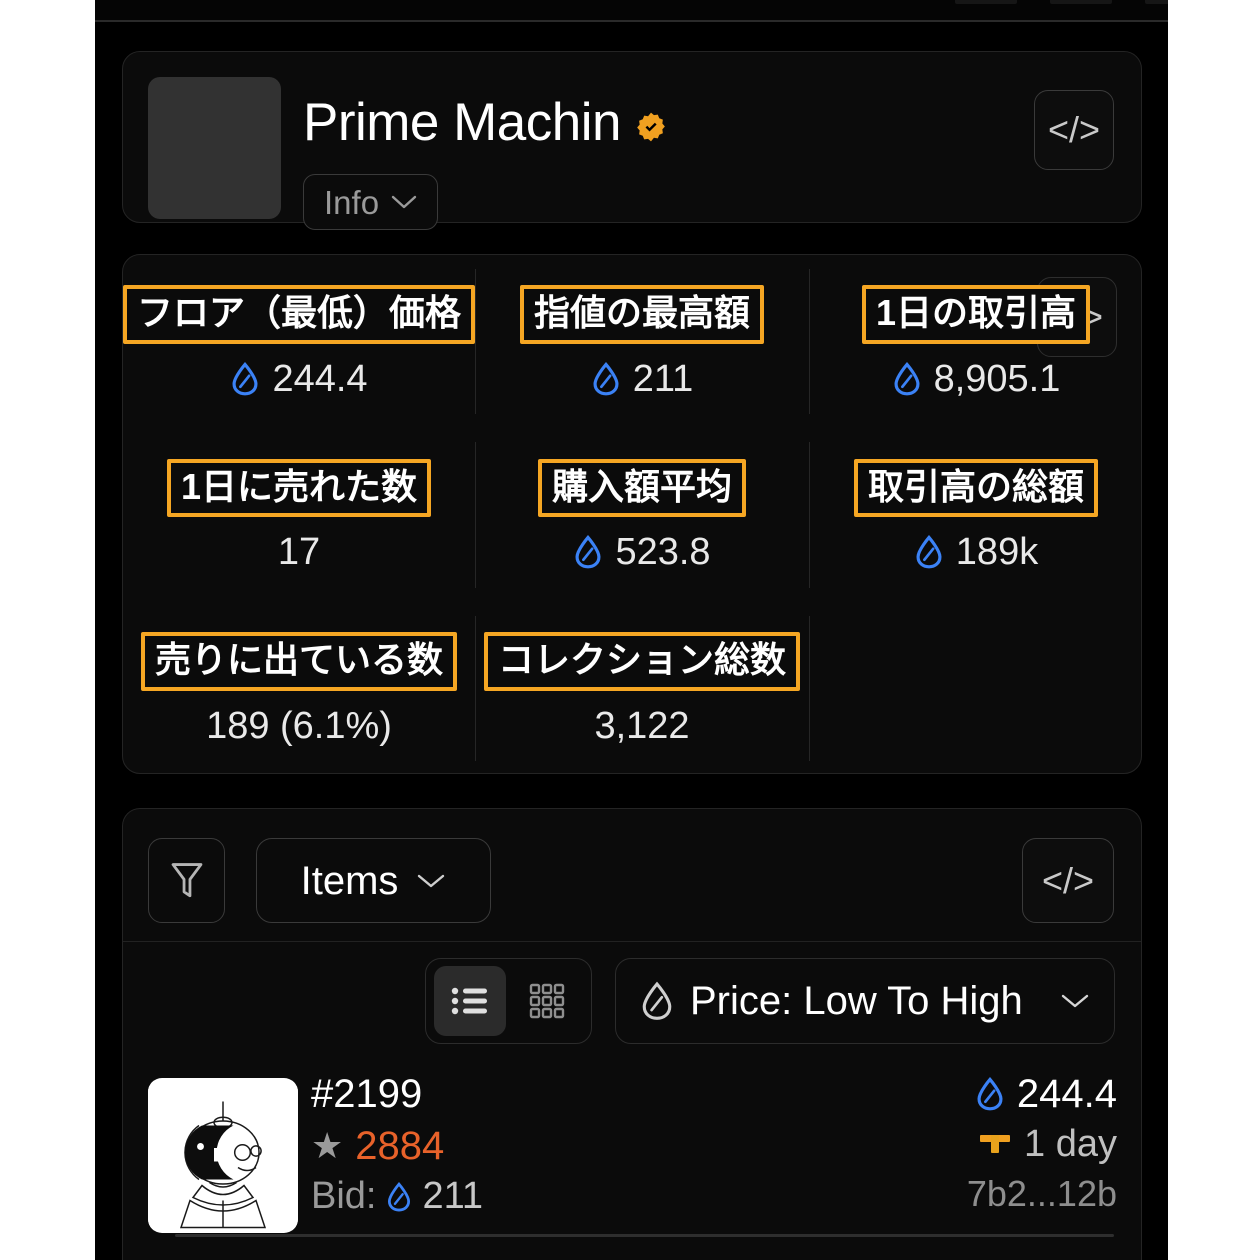  I want to click on view-and-sort-row: Price: Low To High, so click(632, 1004).